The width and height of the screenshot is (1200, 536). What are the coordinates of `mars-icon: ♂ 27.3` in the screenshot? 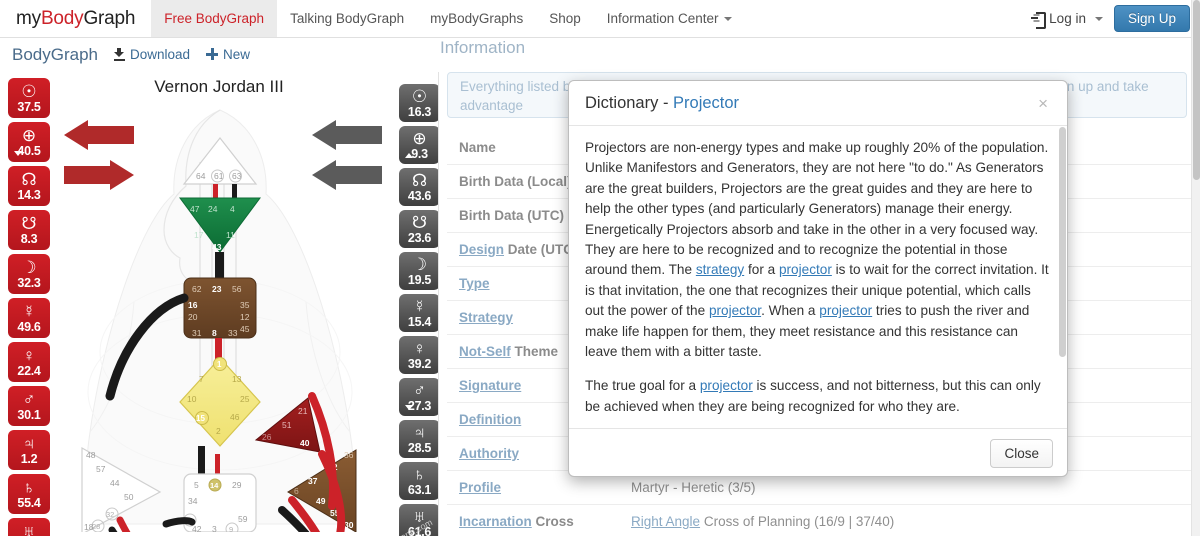 It's located at (418, 397).